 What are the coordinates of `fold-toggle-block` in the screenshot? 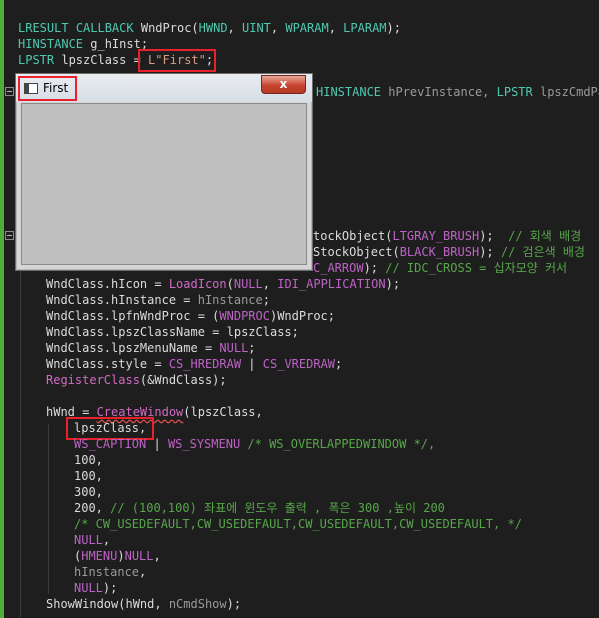 It's located at (9, 235).